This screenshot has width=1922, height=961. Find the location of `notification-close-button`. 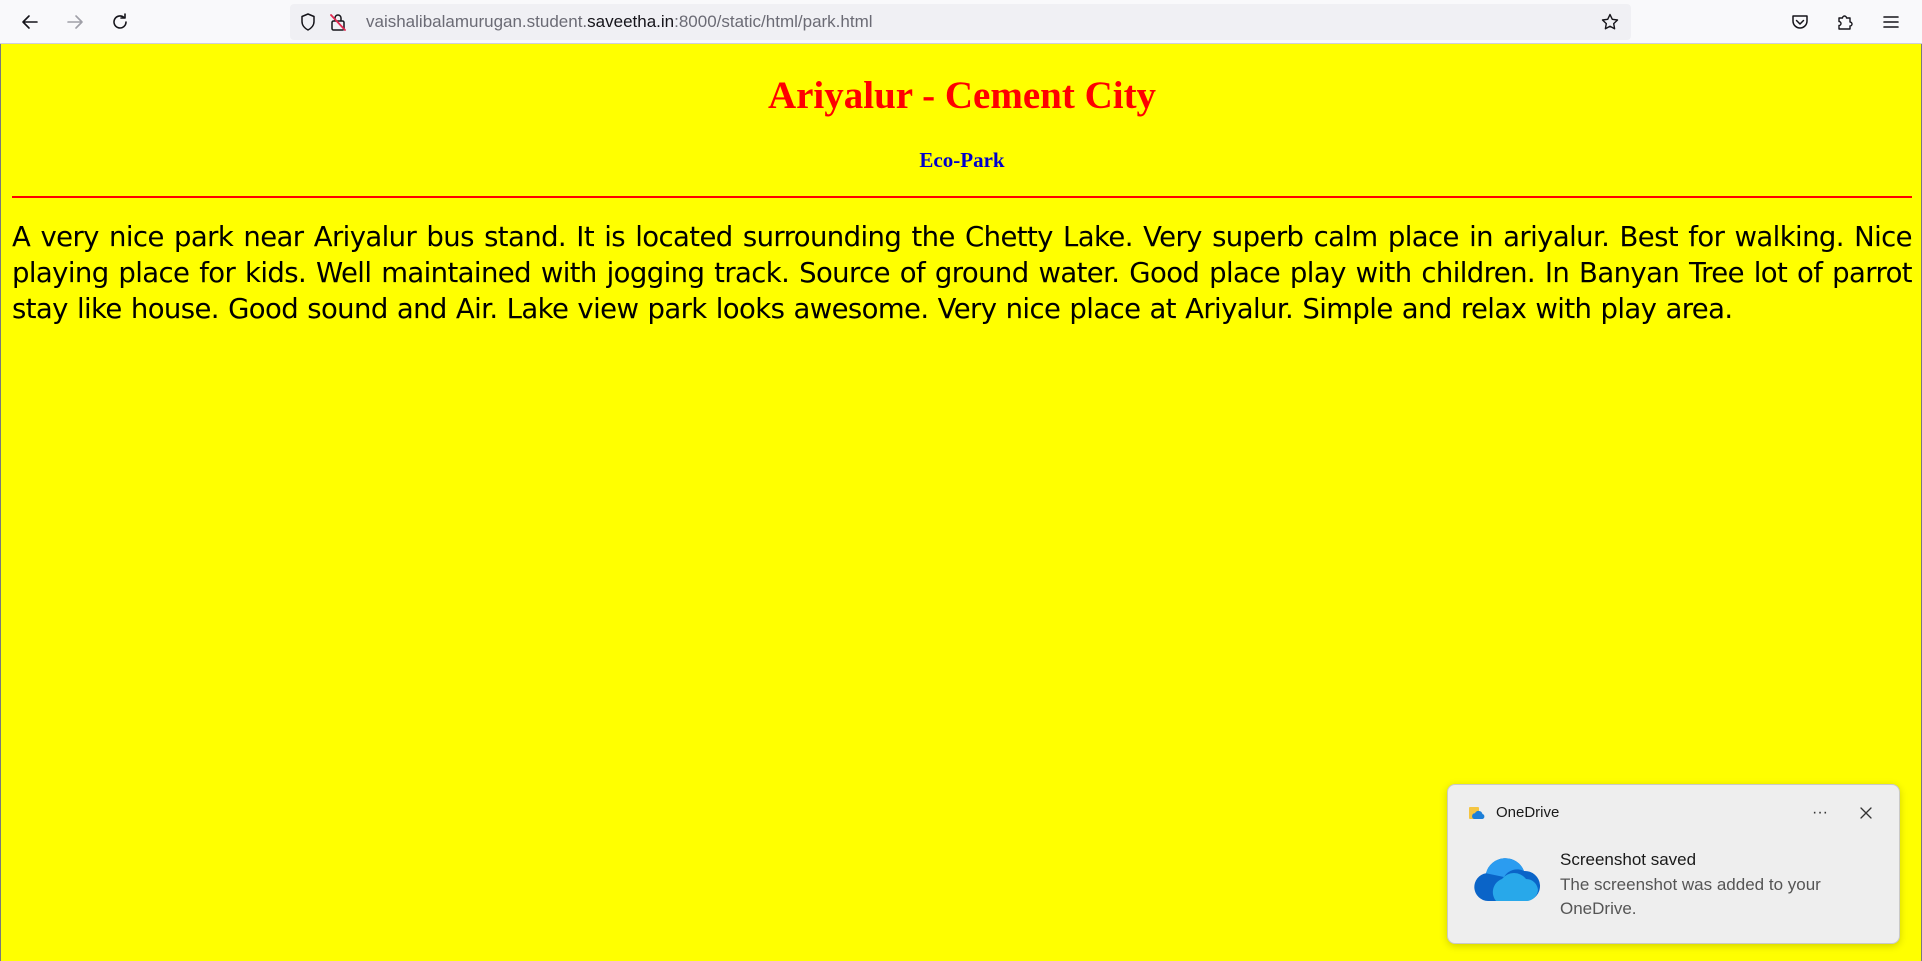

notification-close-button is located at coordinates (1866, 813).